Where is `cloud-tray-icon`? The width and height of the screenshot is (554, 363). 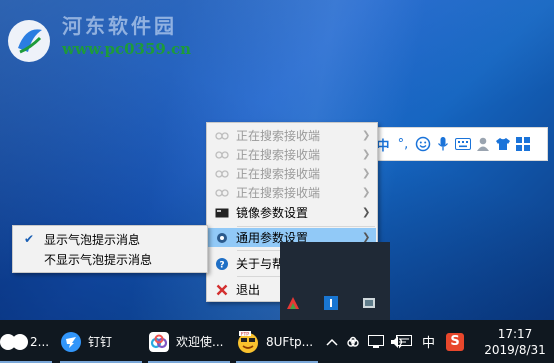 cloud-tray-icon is located at coordinates (355, 341).